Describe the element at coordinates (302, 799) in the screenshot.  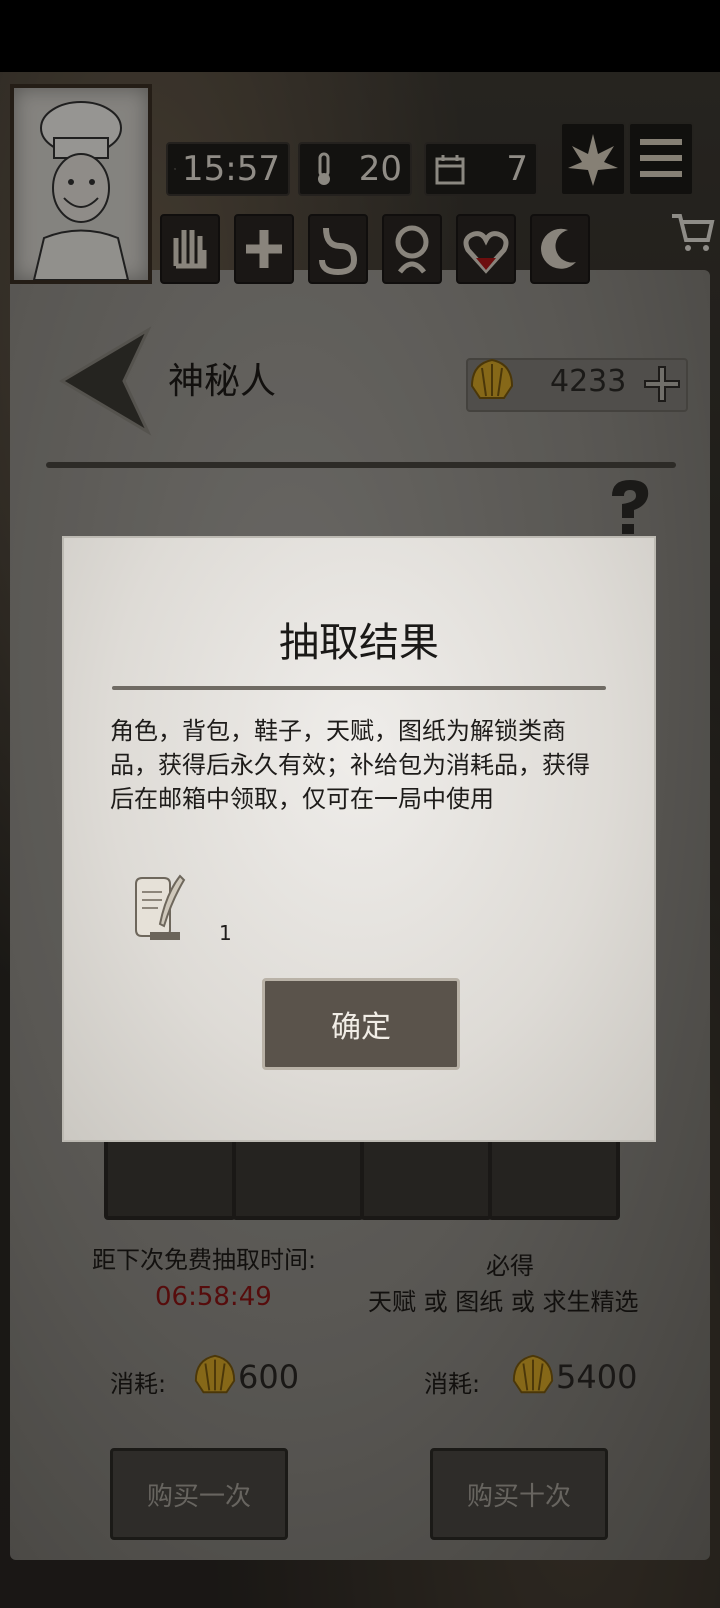
I see `description-line: 后在邮箱中领取，仅可在一局中使用` at that location.